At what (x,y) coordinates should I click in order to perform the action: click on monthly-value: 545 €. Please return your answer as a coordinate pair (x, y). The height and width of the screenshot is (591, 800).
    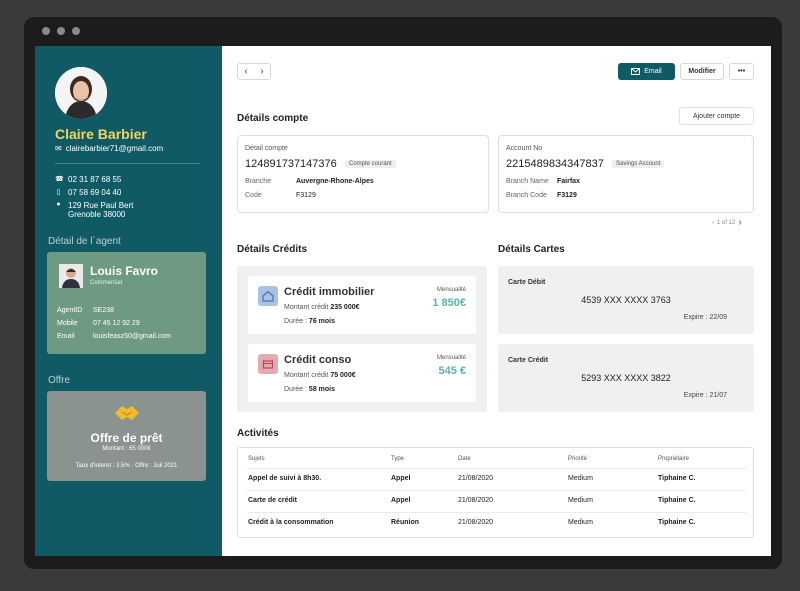
    Looking at the image, I should click on (452, 371).